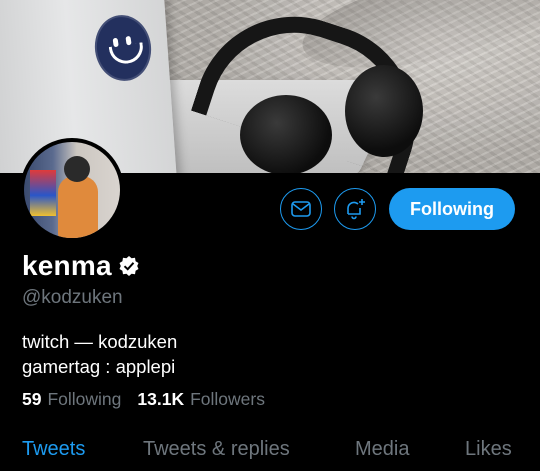  I want to click on followers-stat: 13.1K Followers, so click(201, 399).